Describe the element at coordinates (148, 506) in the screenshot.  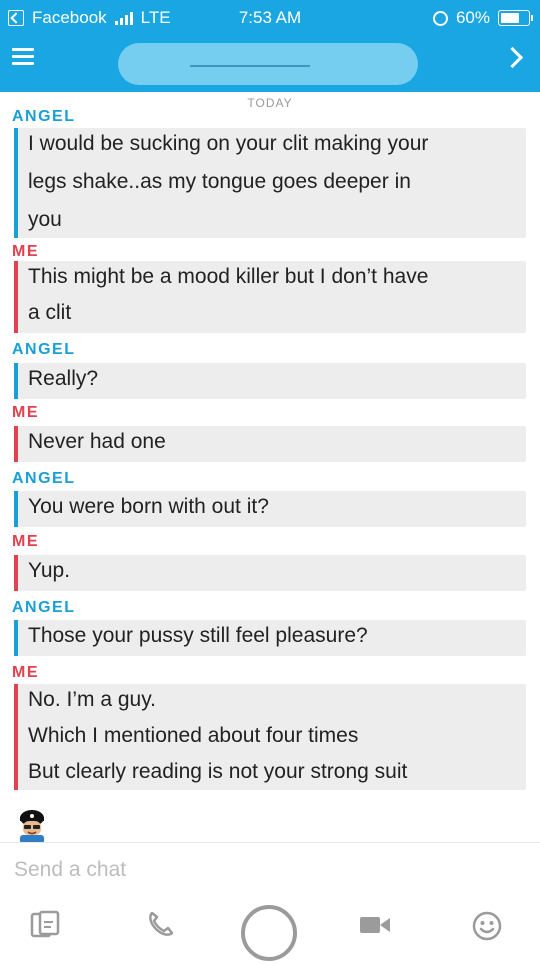
I see `message-line: You were born with out it?` at that location.